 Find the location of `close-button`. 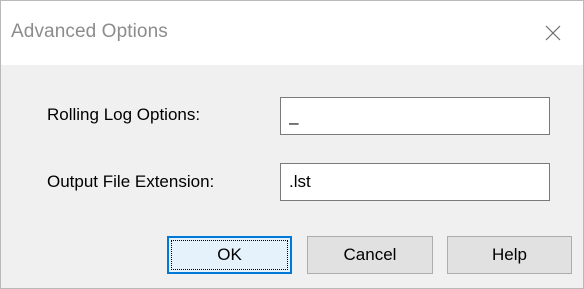

close-button is located at coordinates (553, 33).